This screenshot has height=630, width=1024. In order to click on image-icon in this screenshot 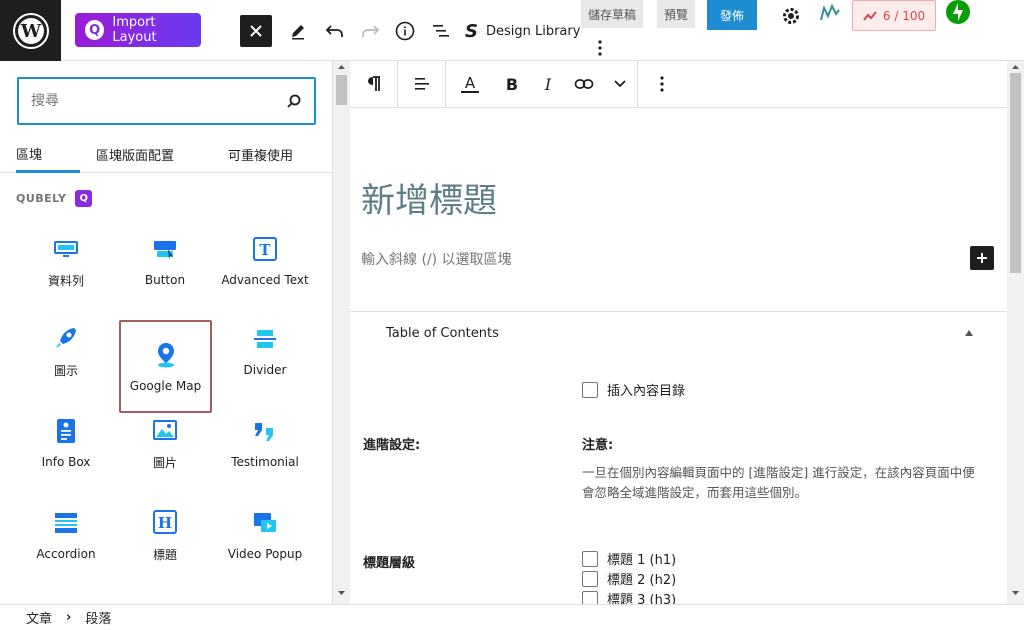, I will do `click(165, 430)`.